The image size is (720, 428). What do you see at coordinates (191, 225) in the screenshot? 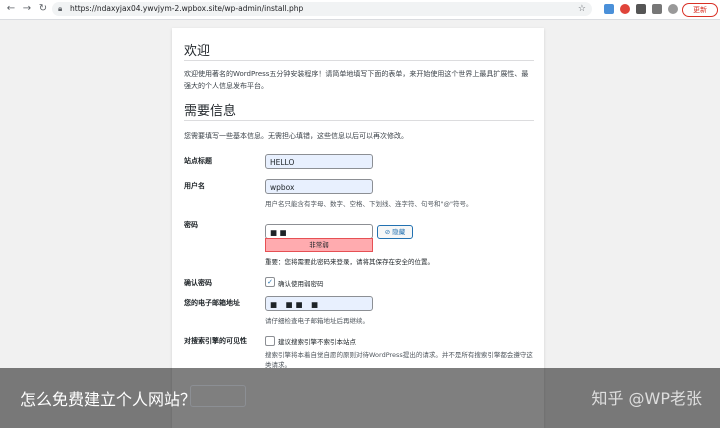
I see `password-label: 密码` at bounding box center [191, 225].